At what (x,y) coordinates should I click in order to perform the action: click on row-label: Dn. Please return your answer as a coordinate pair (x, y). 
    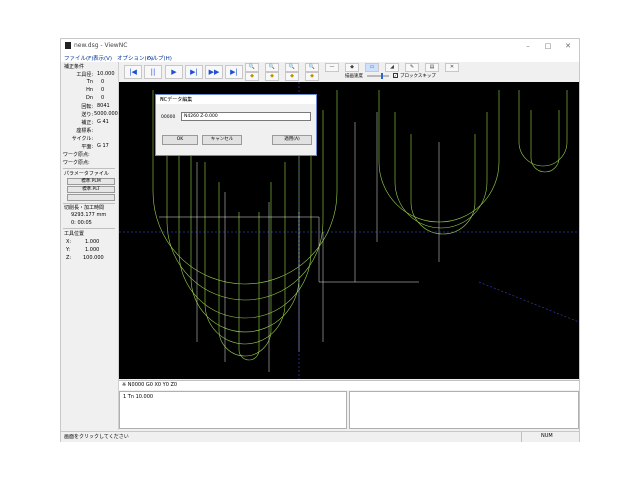
    Looking at the image, I should click on (89, 98).